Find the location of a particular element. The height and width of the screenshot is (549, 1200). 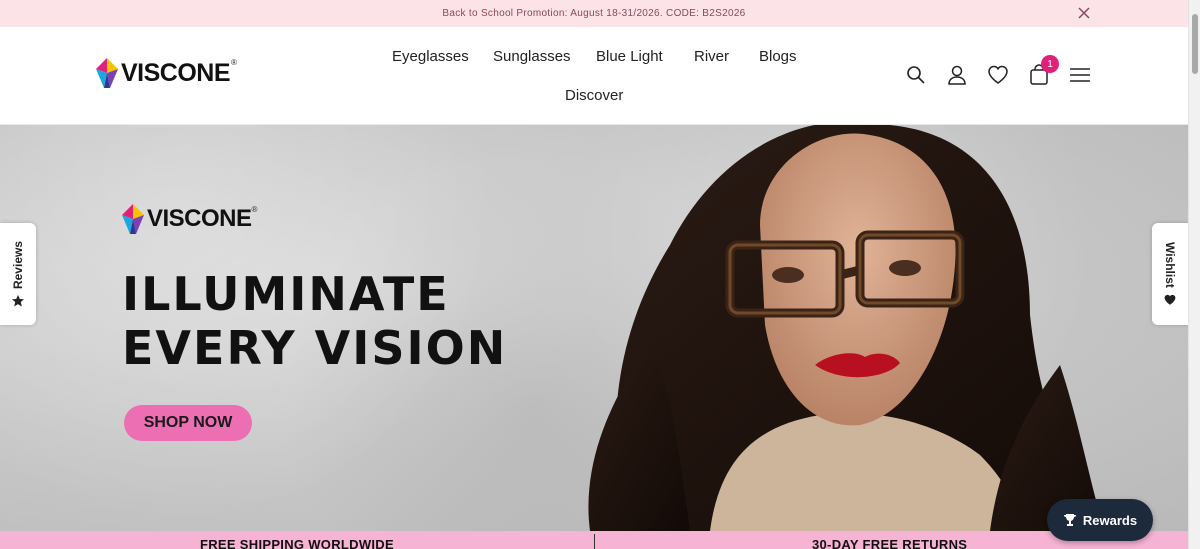

nav-river: River is located at coordinates (711, 56).